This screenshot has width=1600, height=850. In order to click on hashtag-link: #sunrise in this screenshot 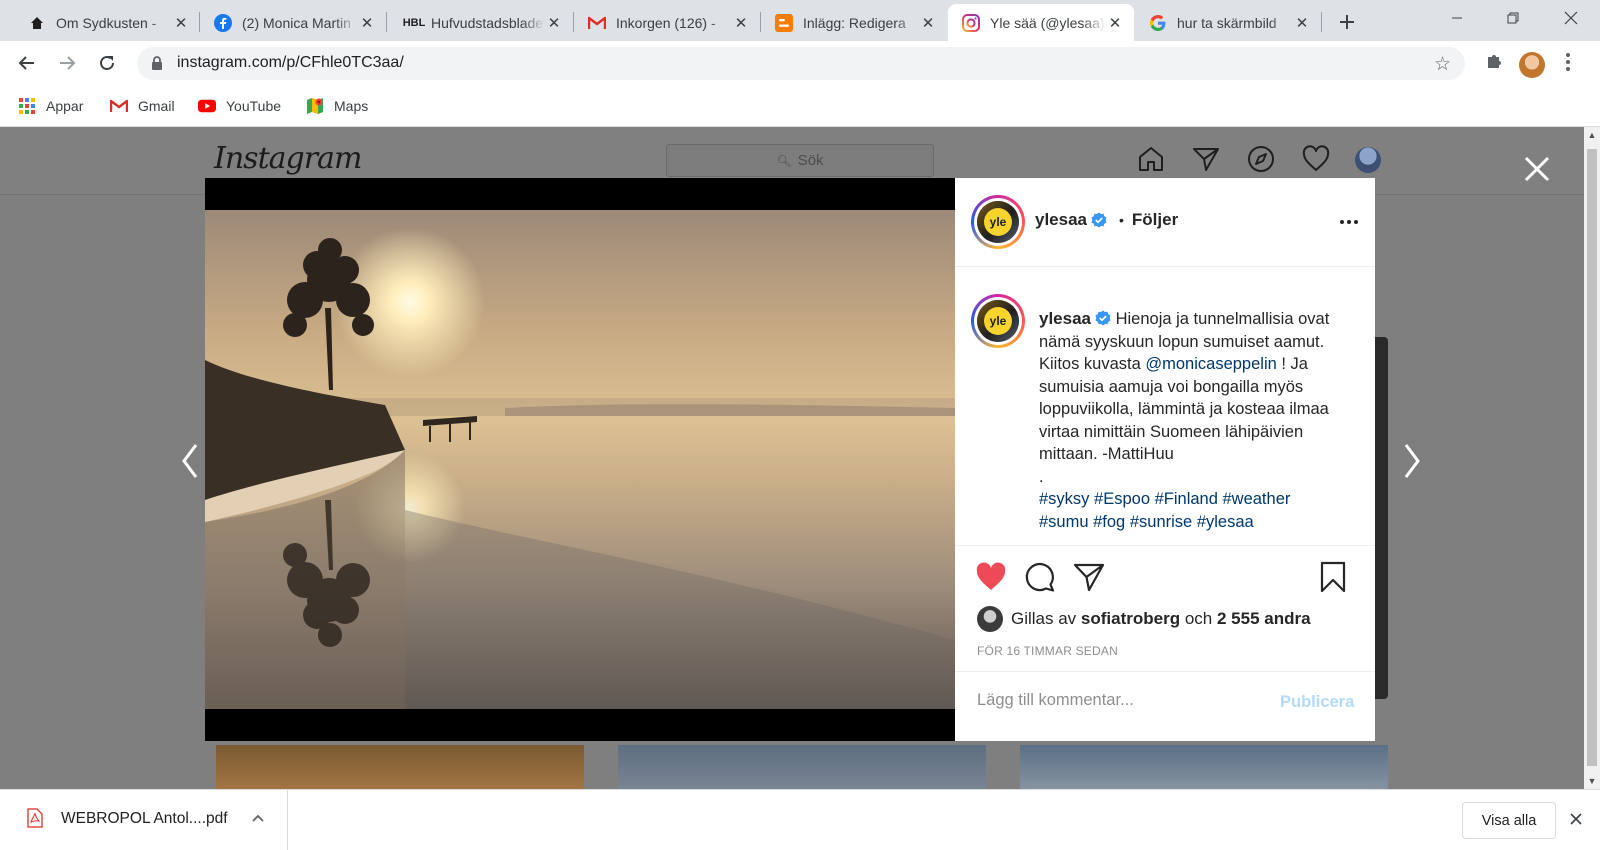, I will do `click(1161, 522)`.